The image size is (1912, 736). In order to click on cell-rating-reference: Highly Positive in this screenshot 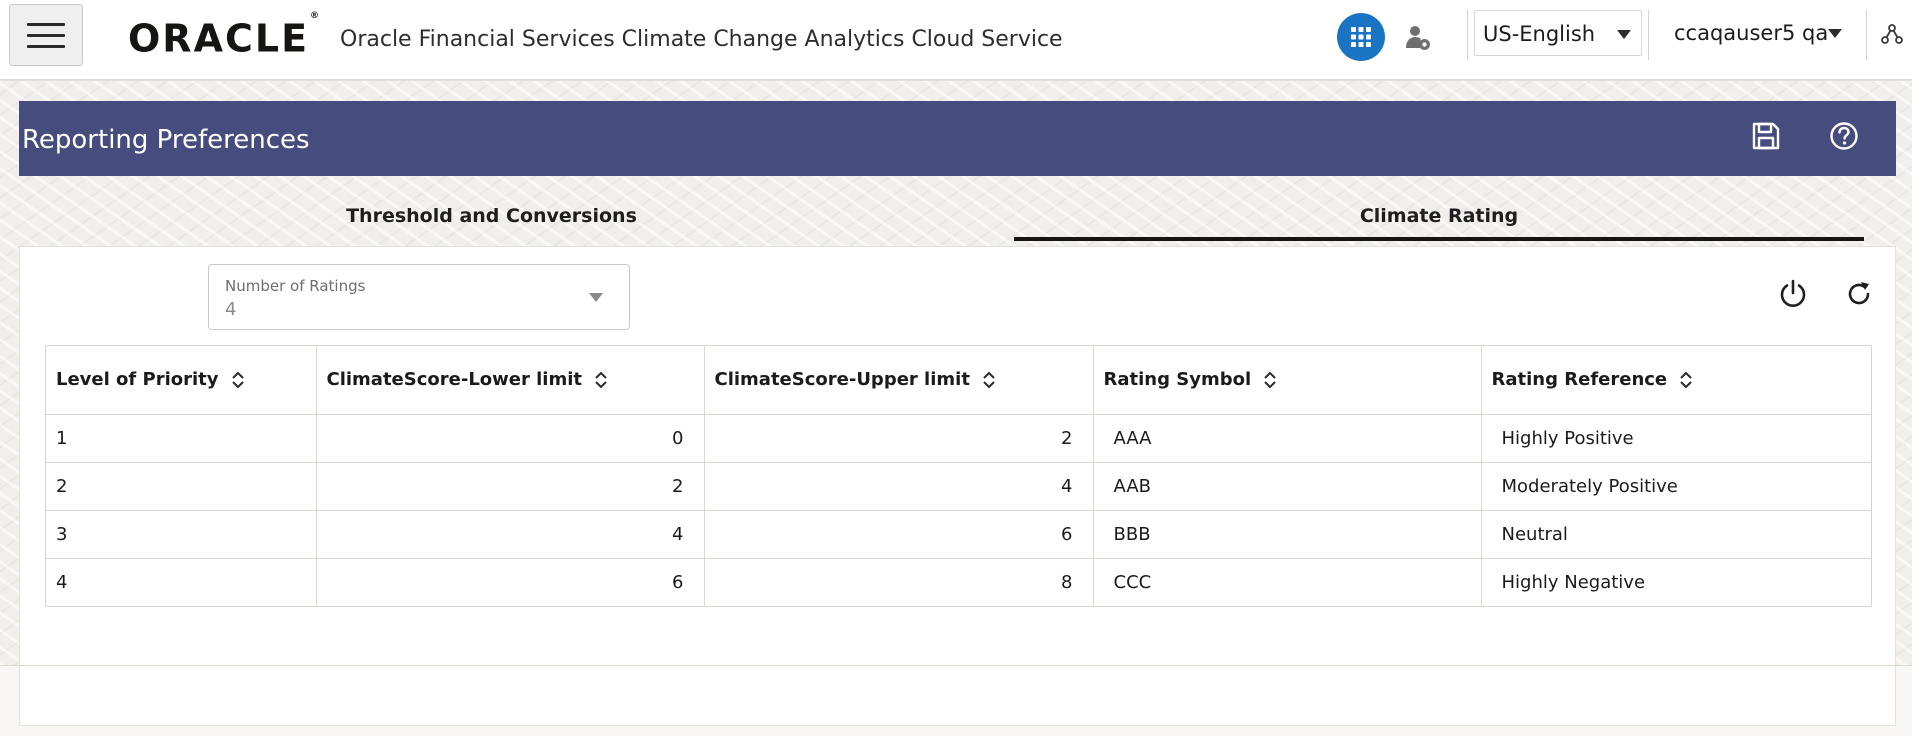, I will do `click(1676, 438)`.